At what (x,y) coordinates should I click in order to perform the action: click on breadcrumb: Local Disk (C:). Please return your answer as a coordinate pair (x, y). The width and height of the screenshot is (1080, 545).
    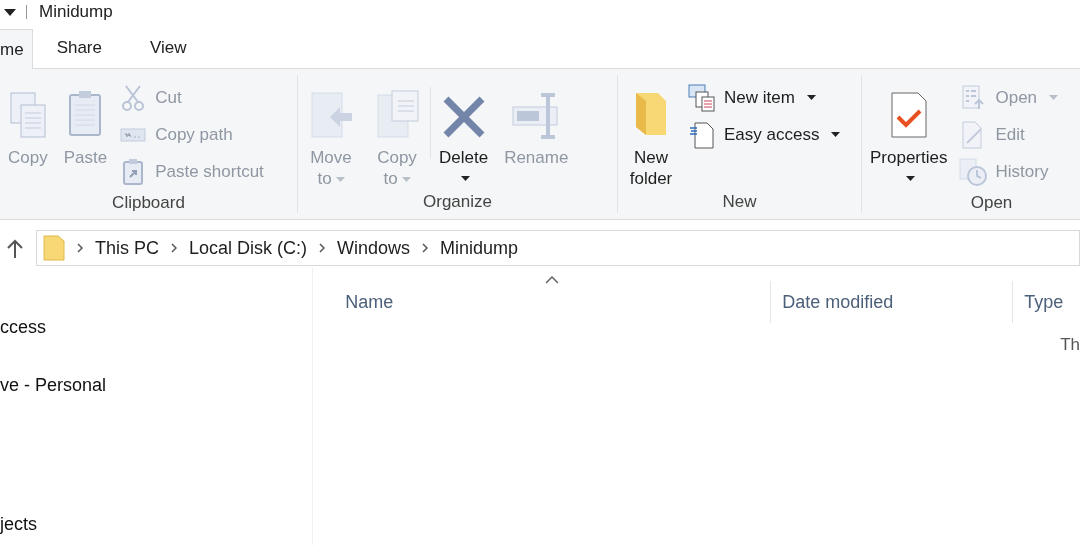
    Looking at the image, I should click on (248, 248).